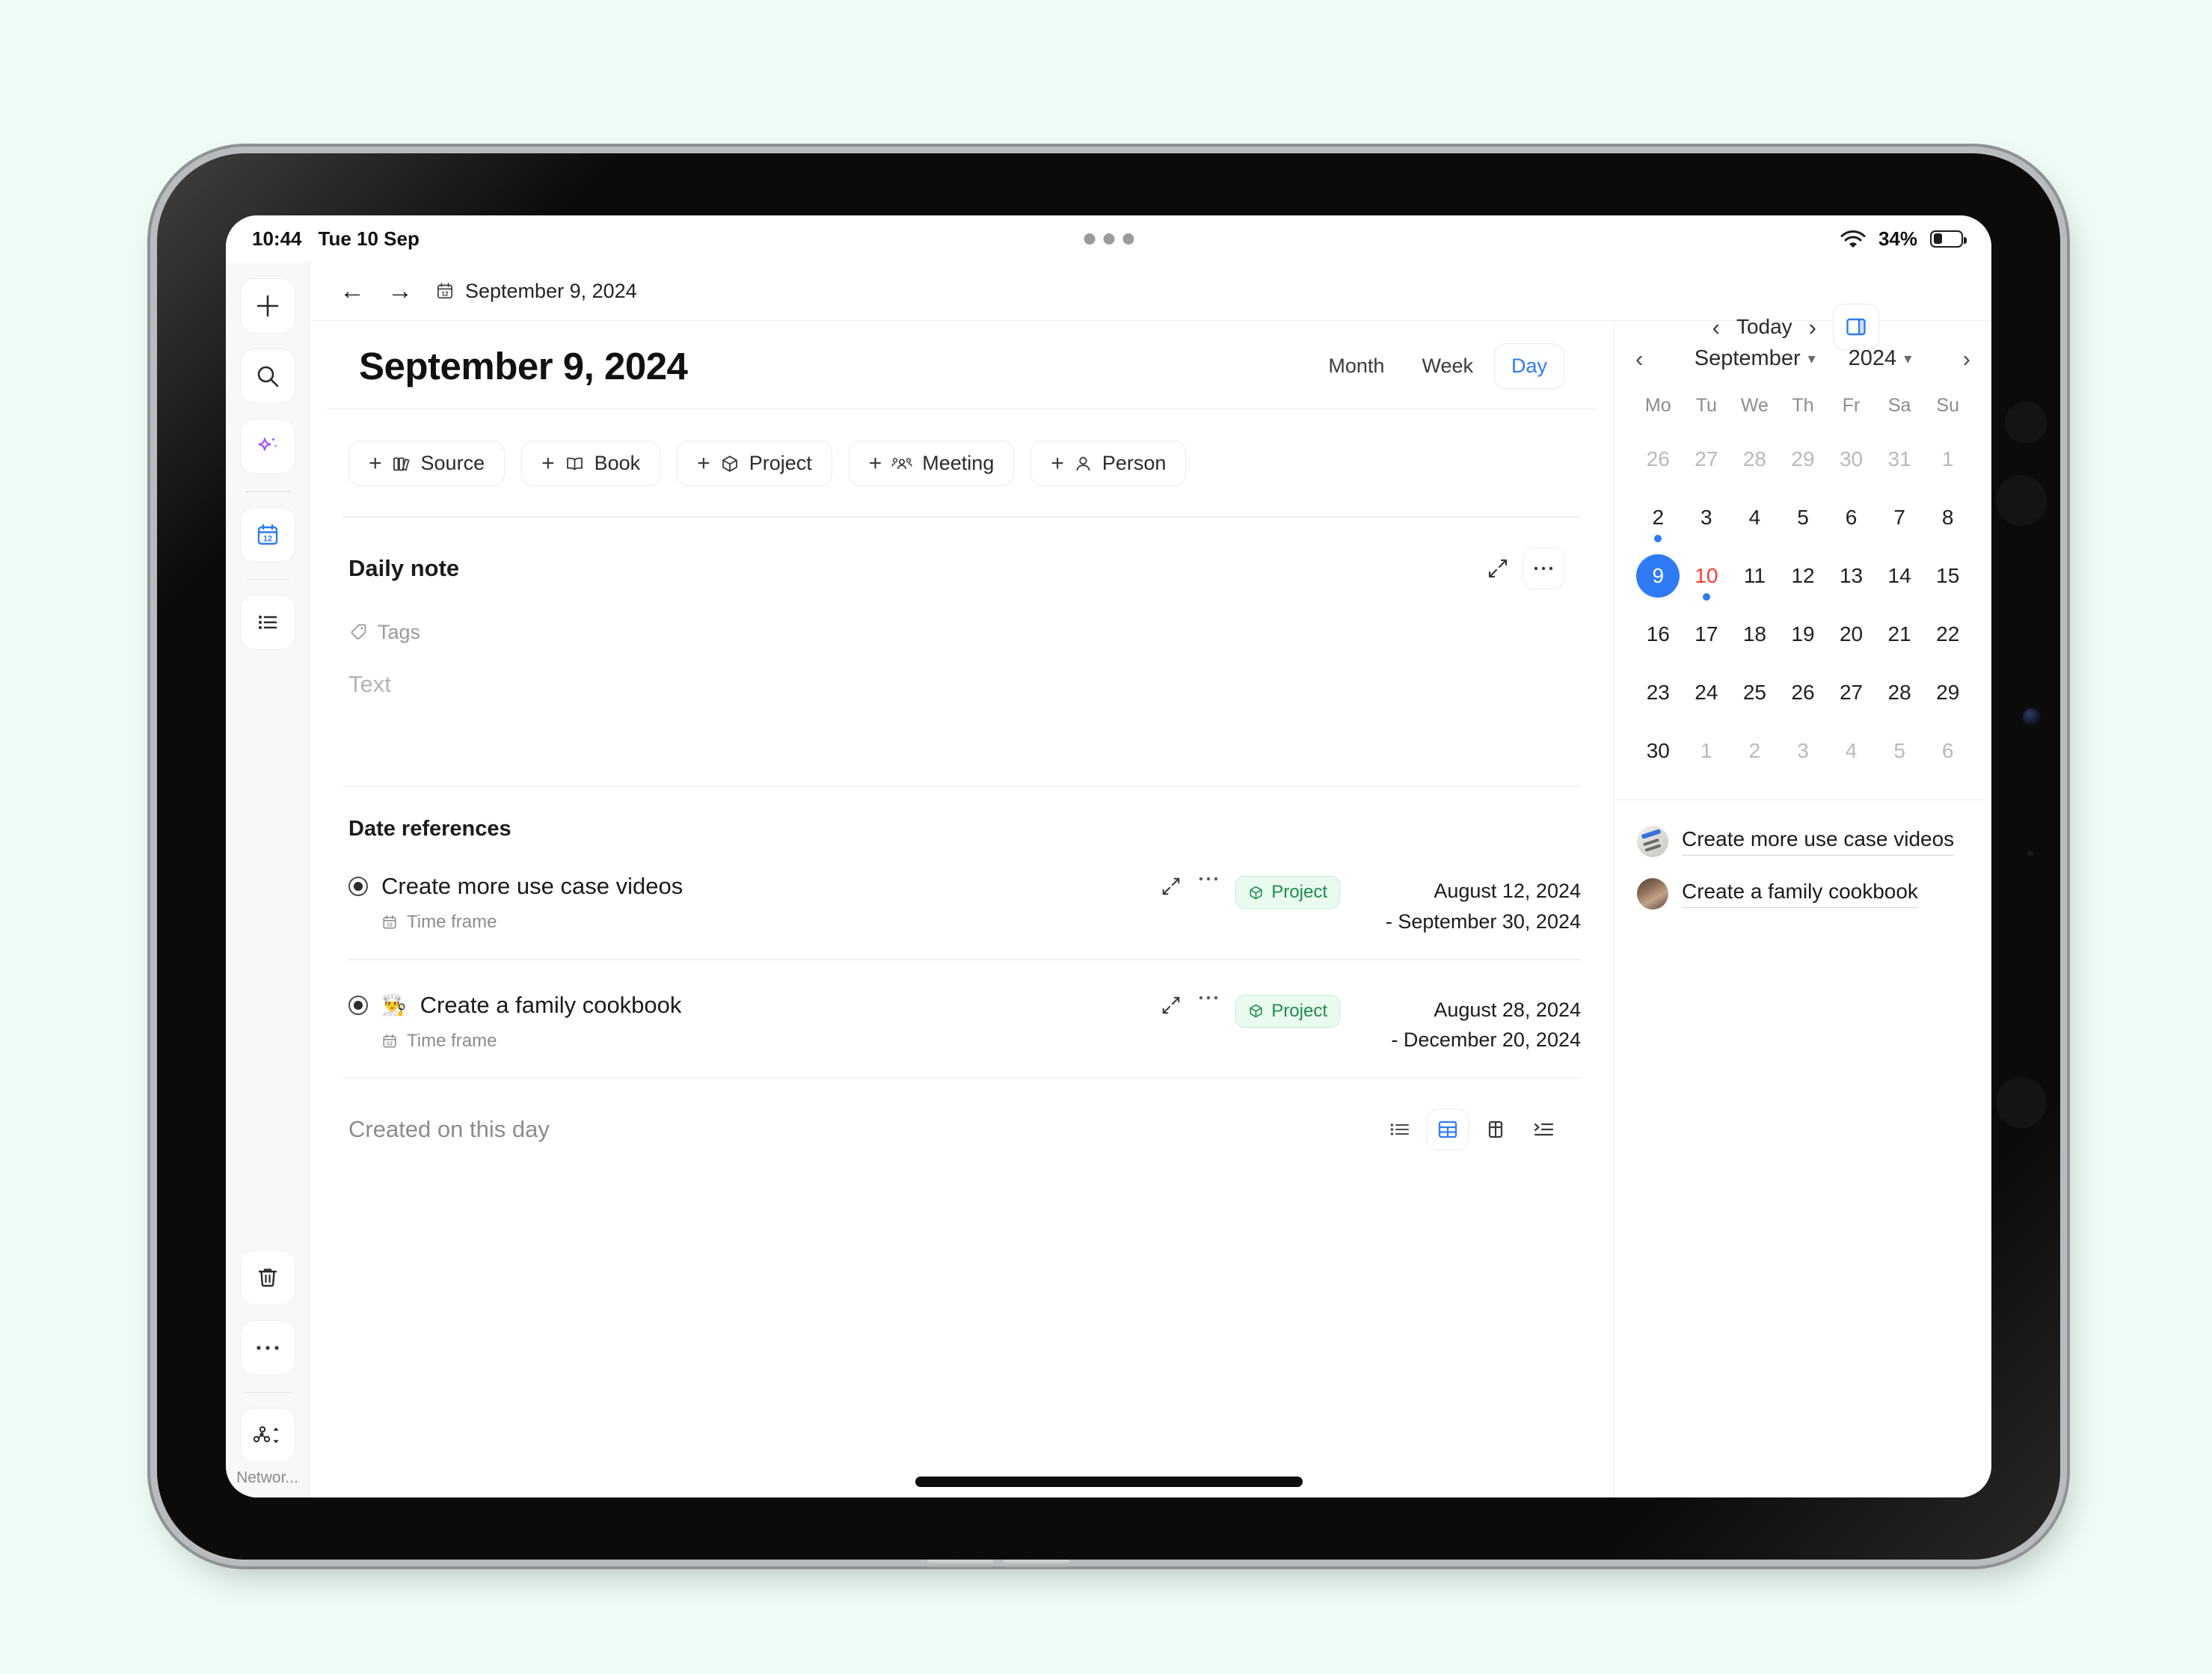  Describe the element at coordinates (1803, 894) in the screenshot. I see `list-item: Create a family cookbook` at that location.